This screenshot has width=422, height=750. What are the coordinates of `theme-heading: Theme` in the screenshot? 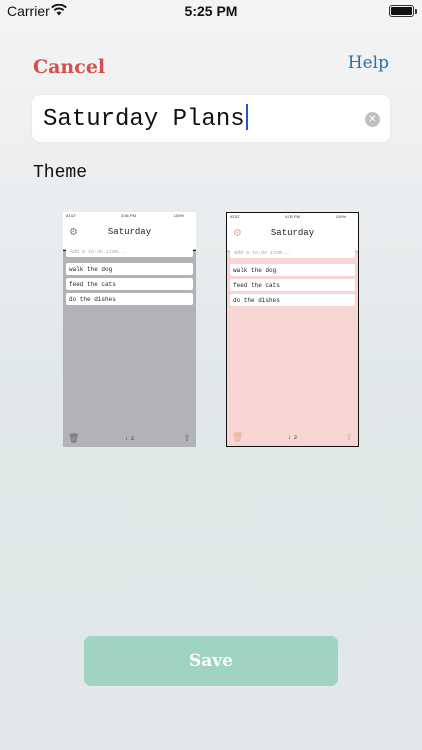 It's located at (60, 173).